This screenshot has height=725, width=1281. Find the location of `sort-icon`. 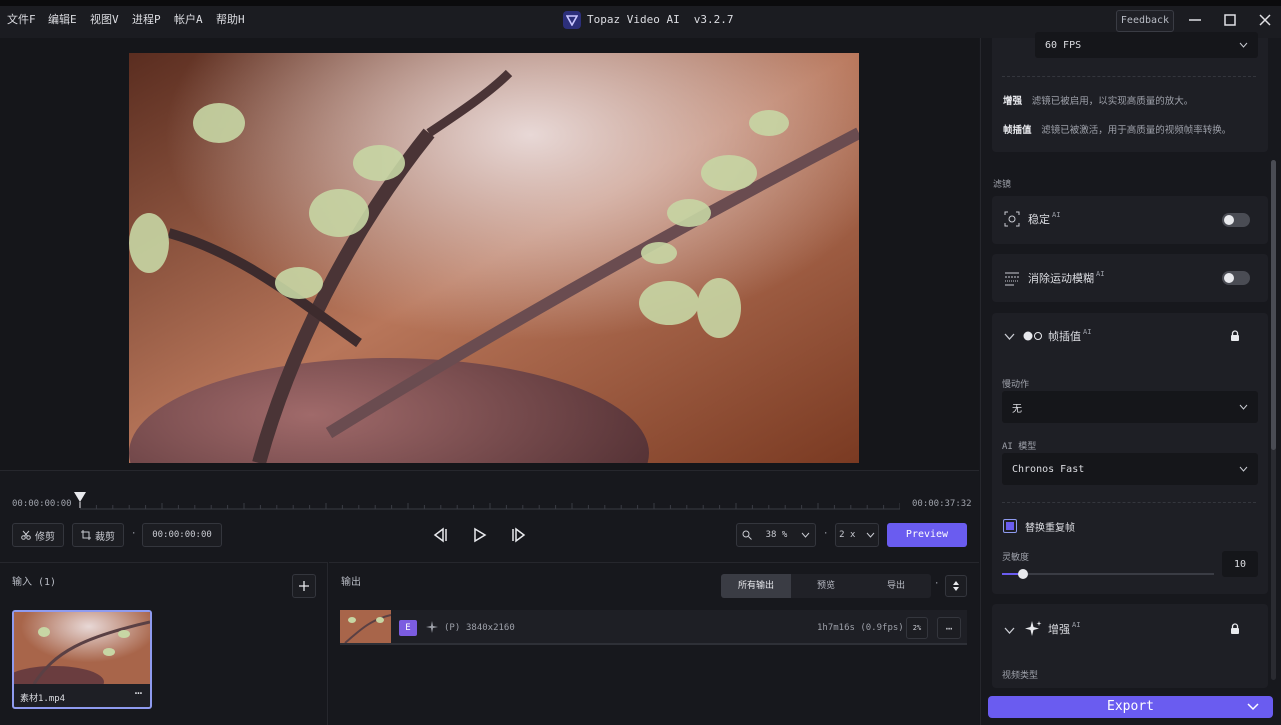

sort-icon is located at coordinates (956, 586).